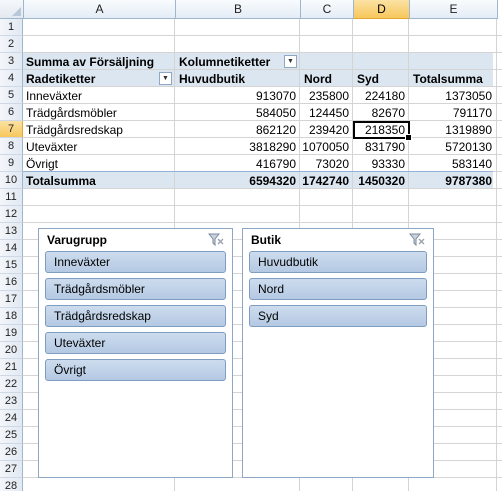 Image resolution: width=502 pixels, height=491 pixels. Describe the element at coordinates (379, 113) in the screenshot. I see `pivot-value: 82670` at that location.